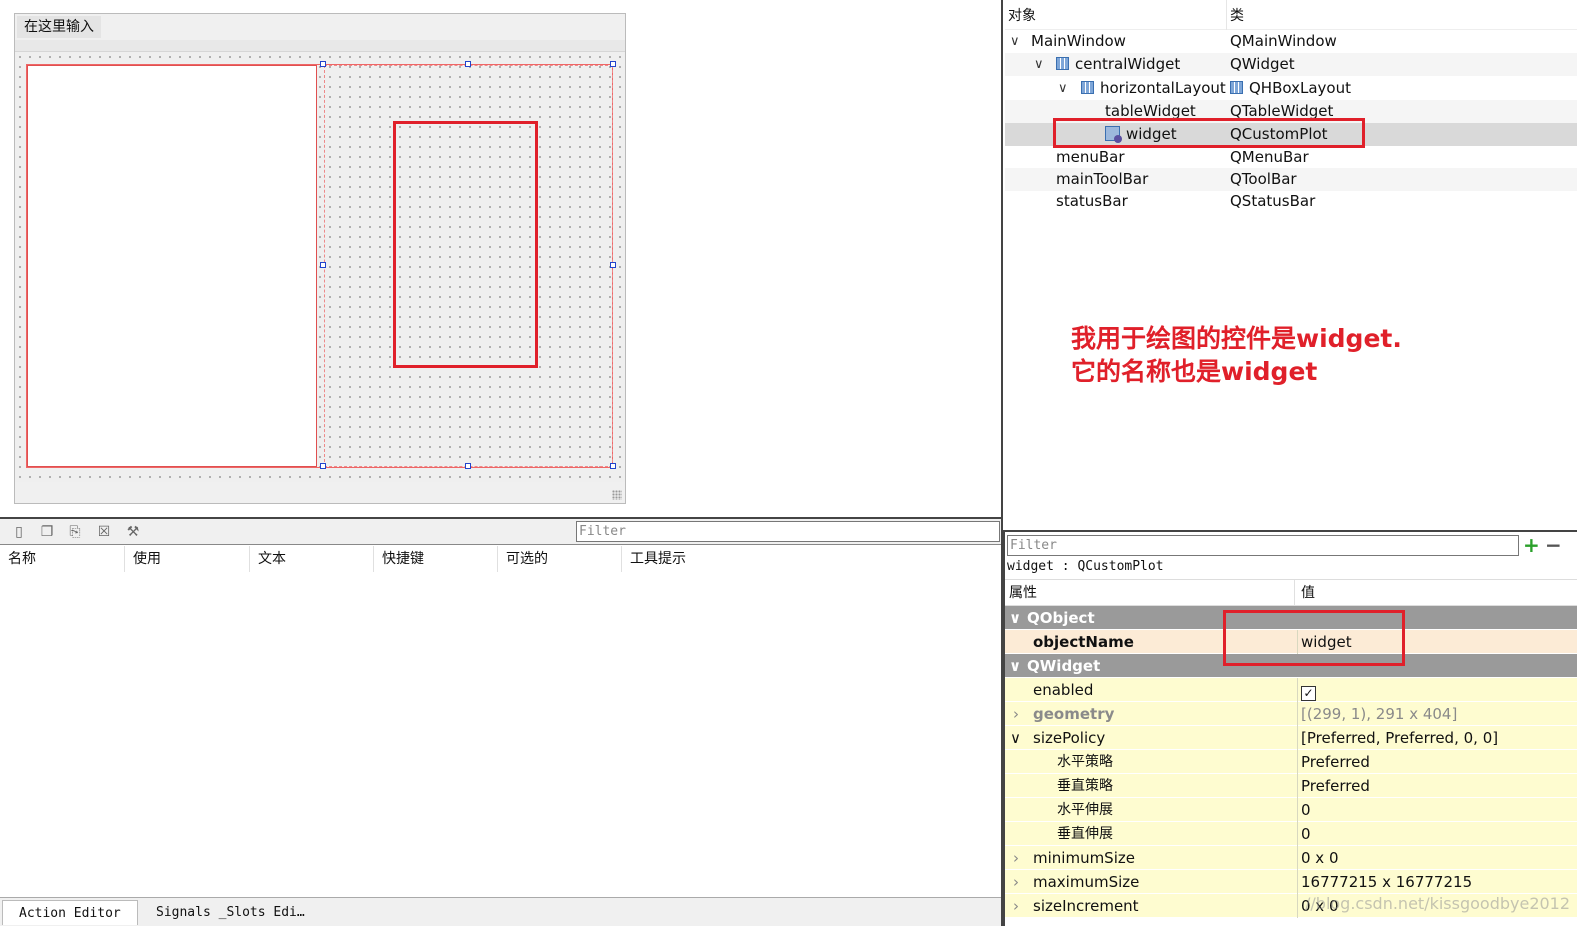 This screenshot has height=926, width=1577. Describe the element at coordinates (1236, 338) in the screenshot. I see `annotation-line: 我用于绘图的控件是widget.` at that location.